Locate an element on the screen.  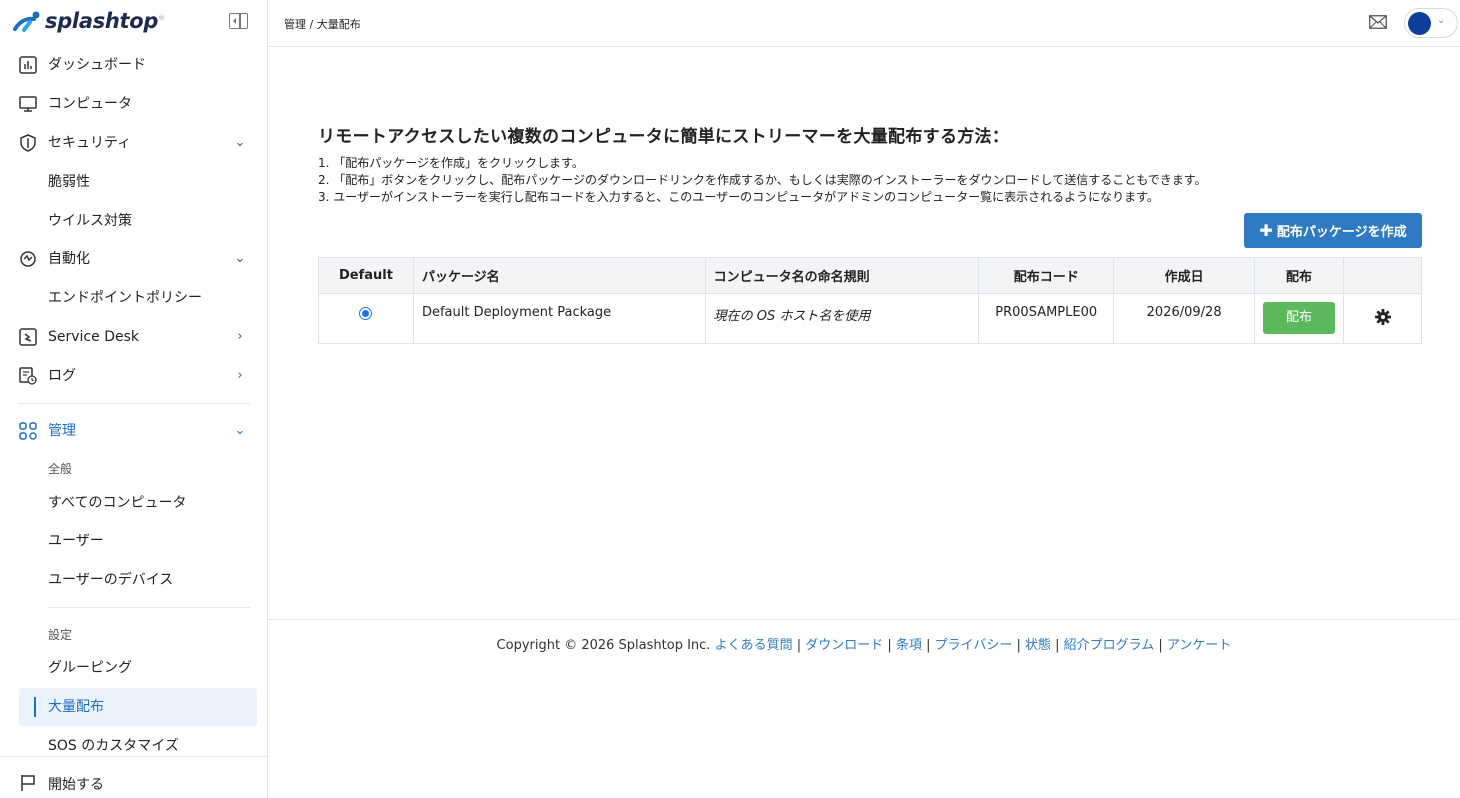
default-cell is located at coordinates (366, 318).